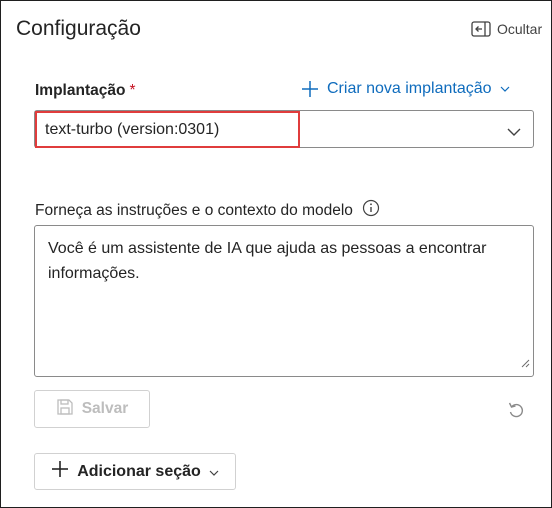 The width and height of the screenshot is (552, 508). Describe the element at coordinates (105, 408) in the screenshot. I see `save-label: Salvar` at that location.